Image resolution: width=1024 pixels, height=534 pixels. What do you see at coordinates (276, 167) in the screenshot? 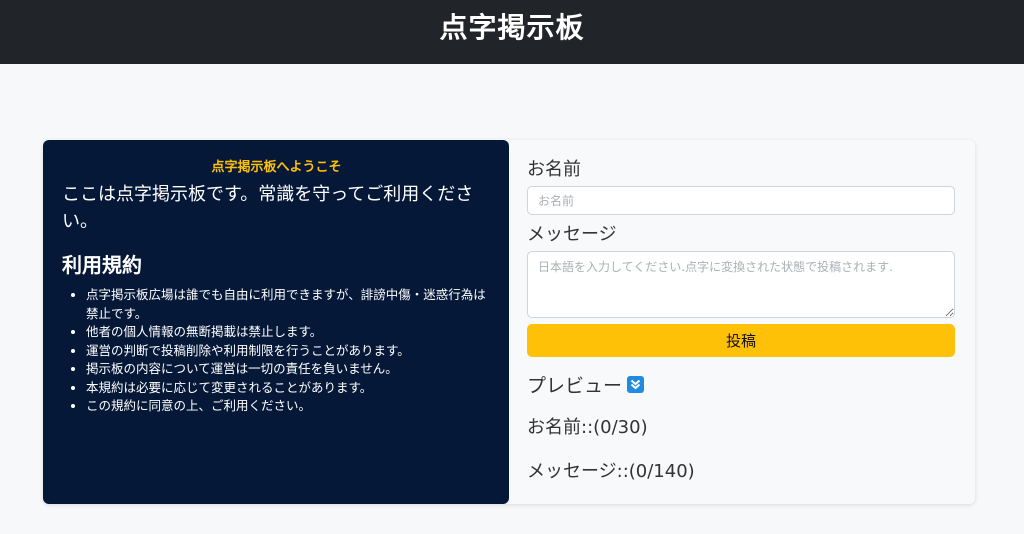
I see `welcome-heading: 点字掲示板へようこそ` at bounding box center [276, 167].